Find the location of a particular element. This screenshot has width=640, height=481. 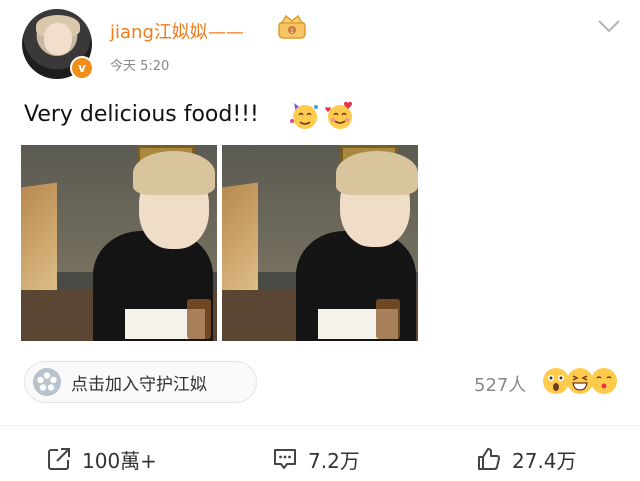

like-count: 27.4万 is located at coordinates (544, 460).